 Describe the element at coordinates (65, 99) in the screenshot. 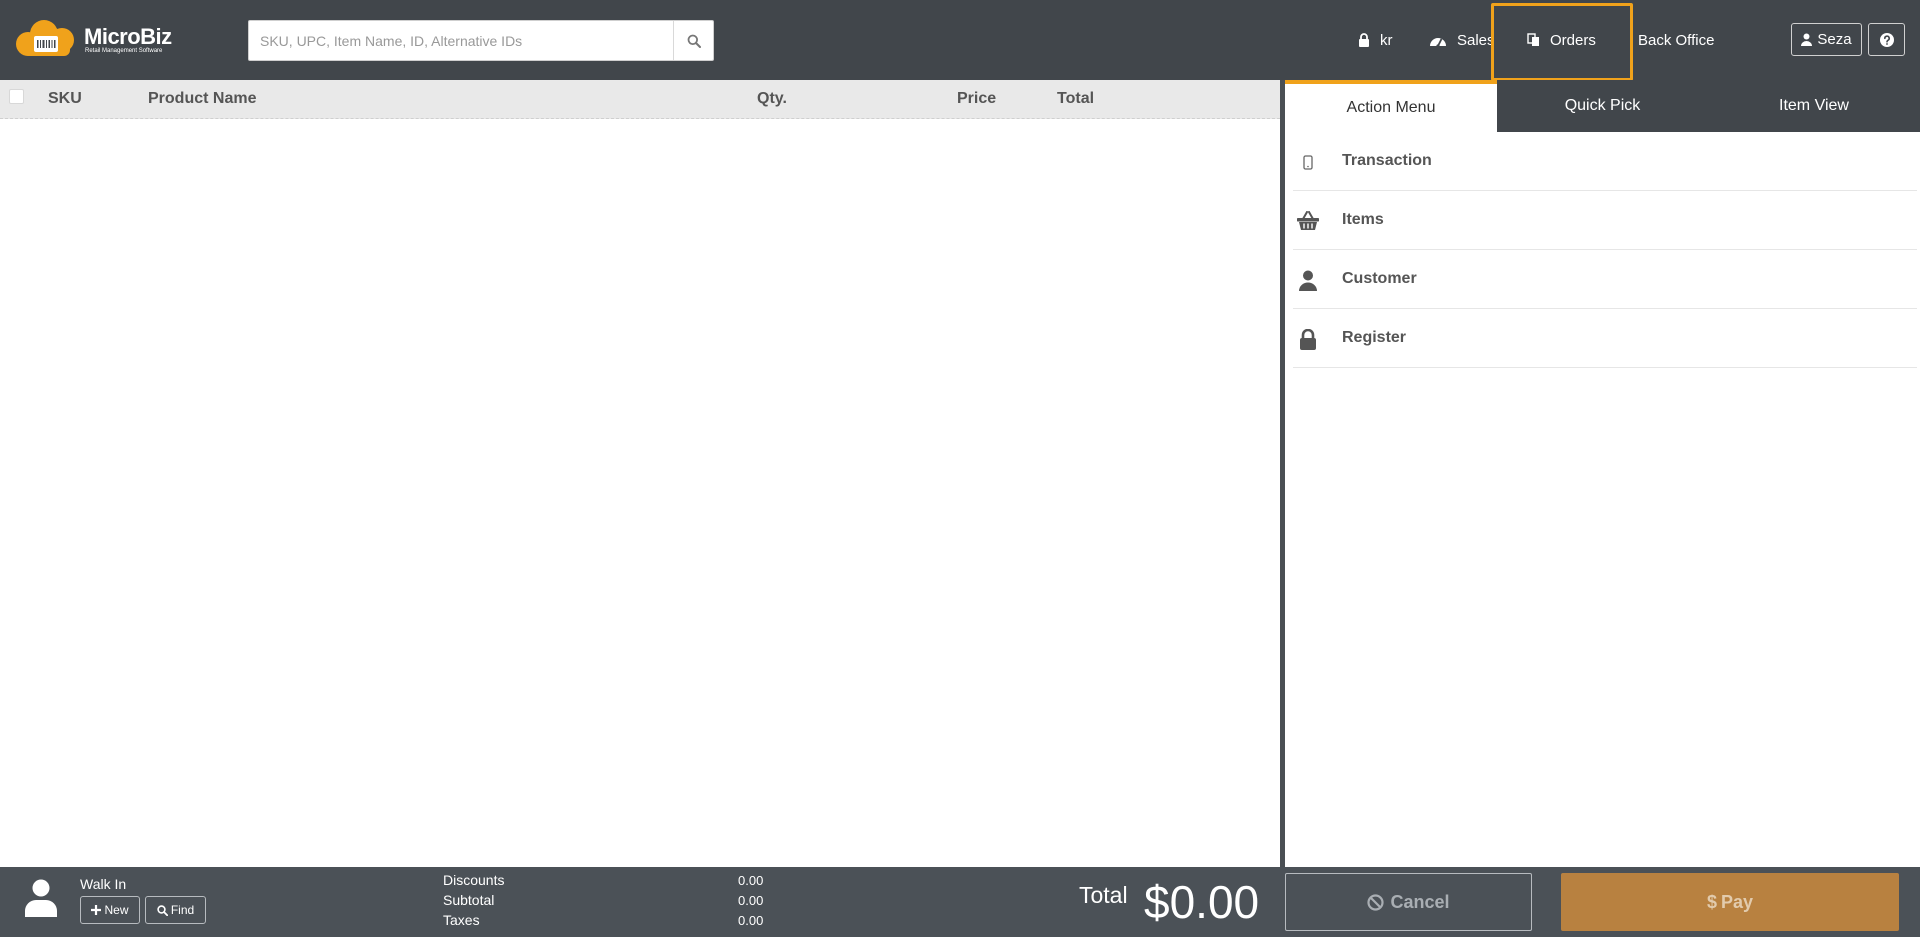

I see `column-header-sku: SKU` at that location.